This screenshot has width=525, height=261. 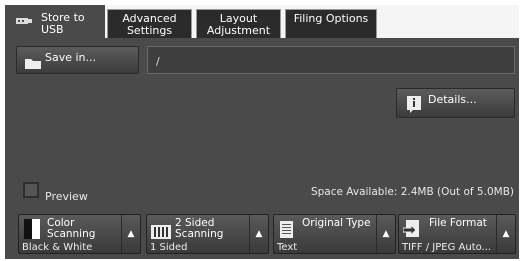 I want to click on space-available-text: Space Available: 2.4MB (Out of 5.0MB), so click(x=412, y=192).